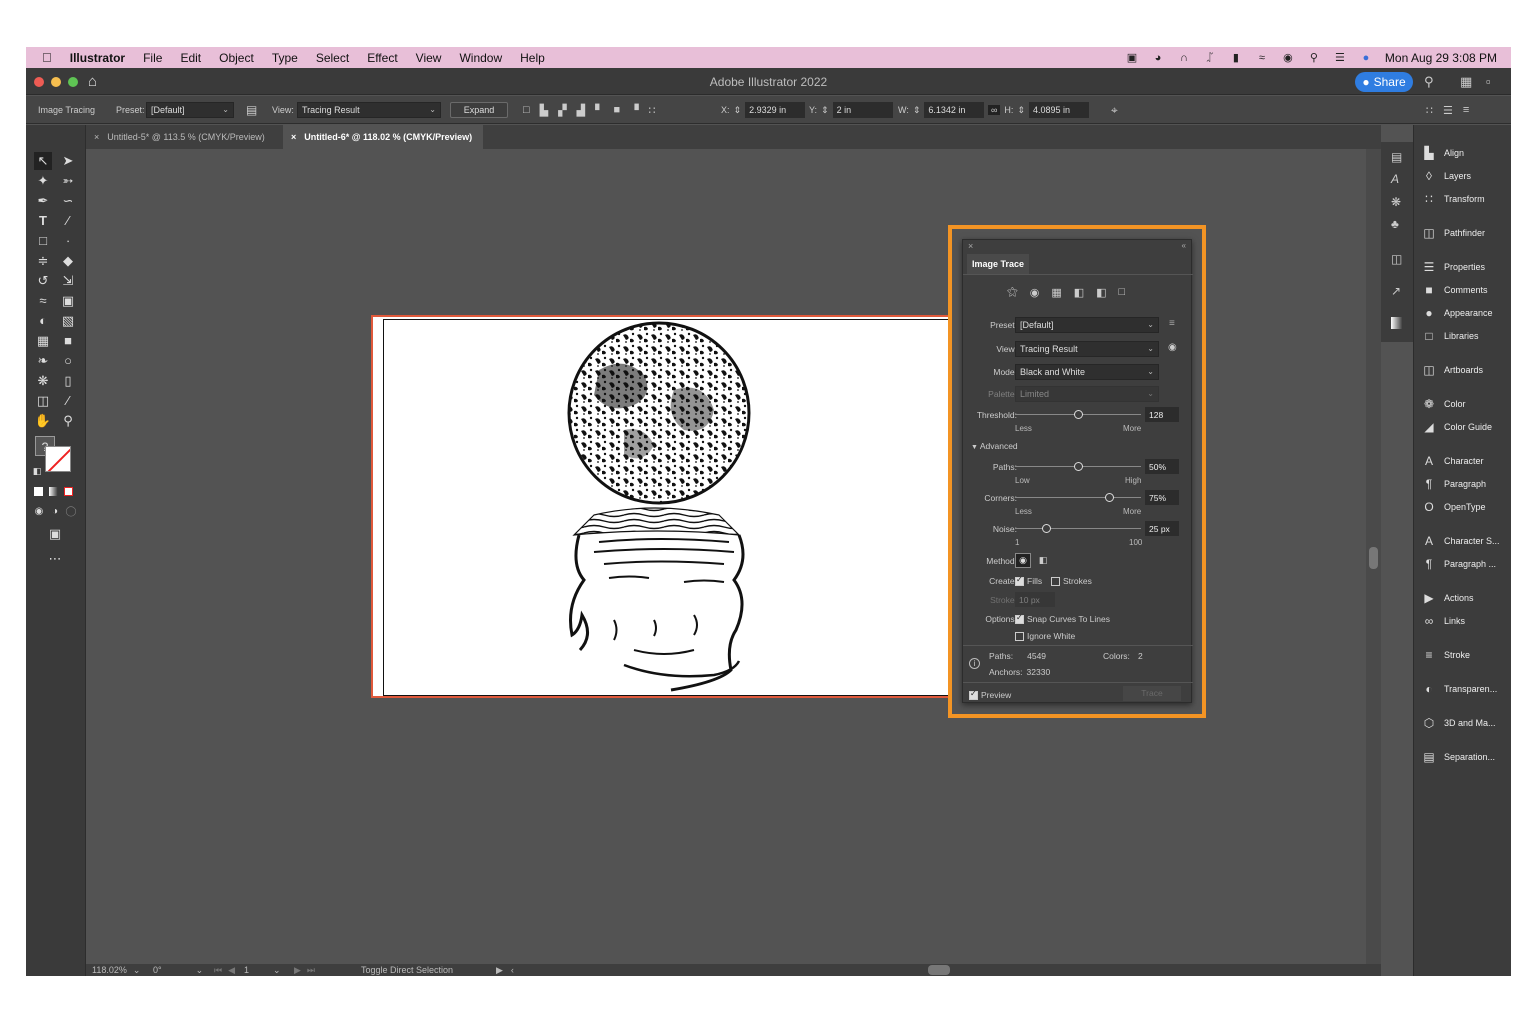 The height and width of the screenshot is (1024, 1536). I want to click on dock-properties: ☰ Properties, so click(1453, 267).